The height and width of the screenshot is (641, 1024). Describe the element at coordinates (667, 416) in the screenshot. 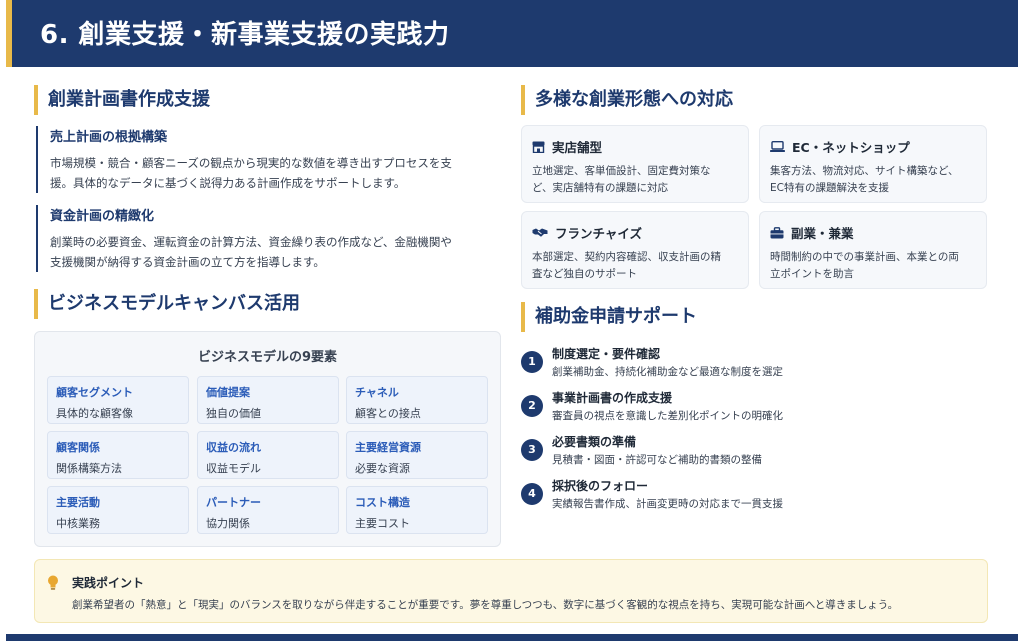

I see `step-desc: 審査員の視点を意識した差別化ポイントの明確化` at that location.